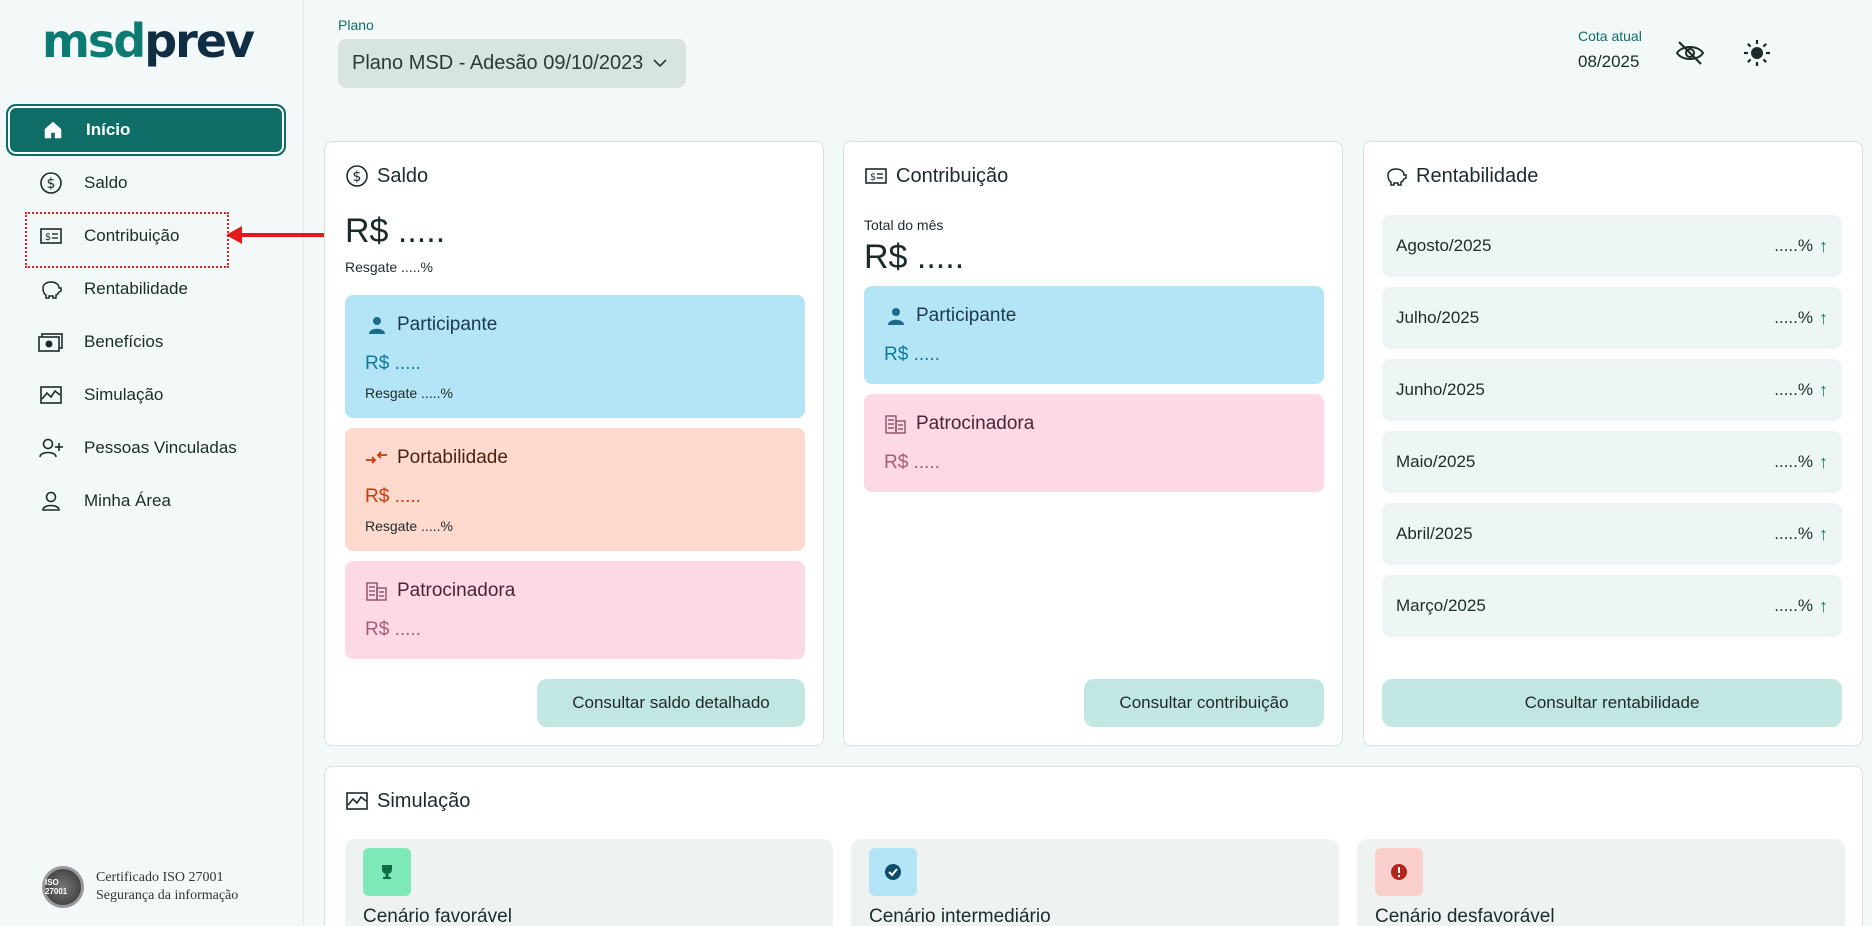 Image resolution: width=1872 pixels, height=926 pixels. What do you see at coordinates (1610, 50) in the screenshot?
I see `cota-atual: Cota atual 08/2025` at bounding box center [1610, 50].